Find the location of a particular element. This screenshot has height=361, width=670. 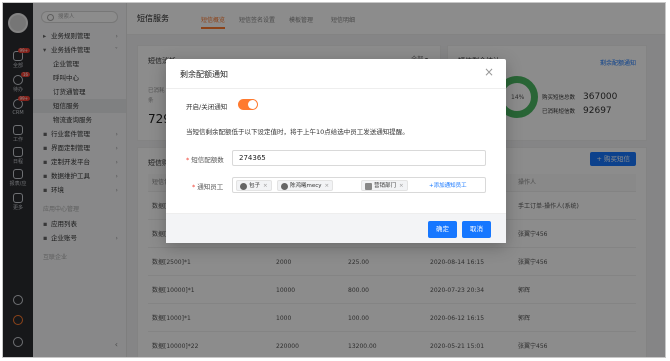

close-icon: × is located at coordinates (489, 72).